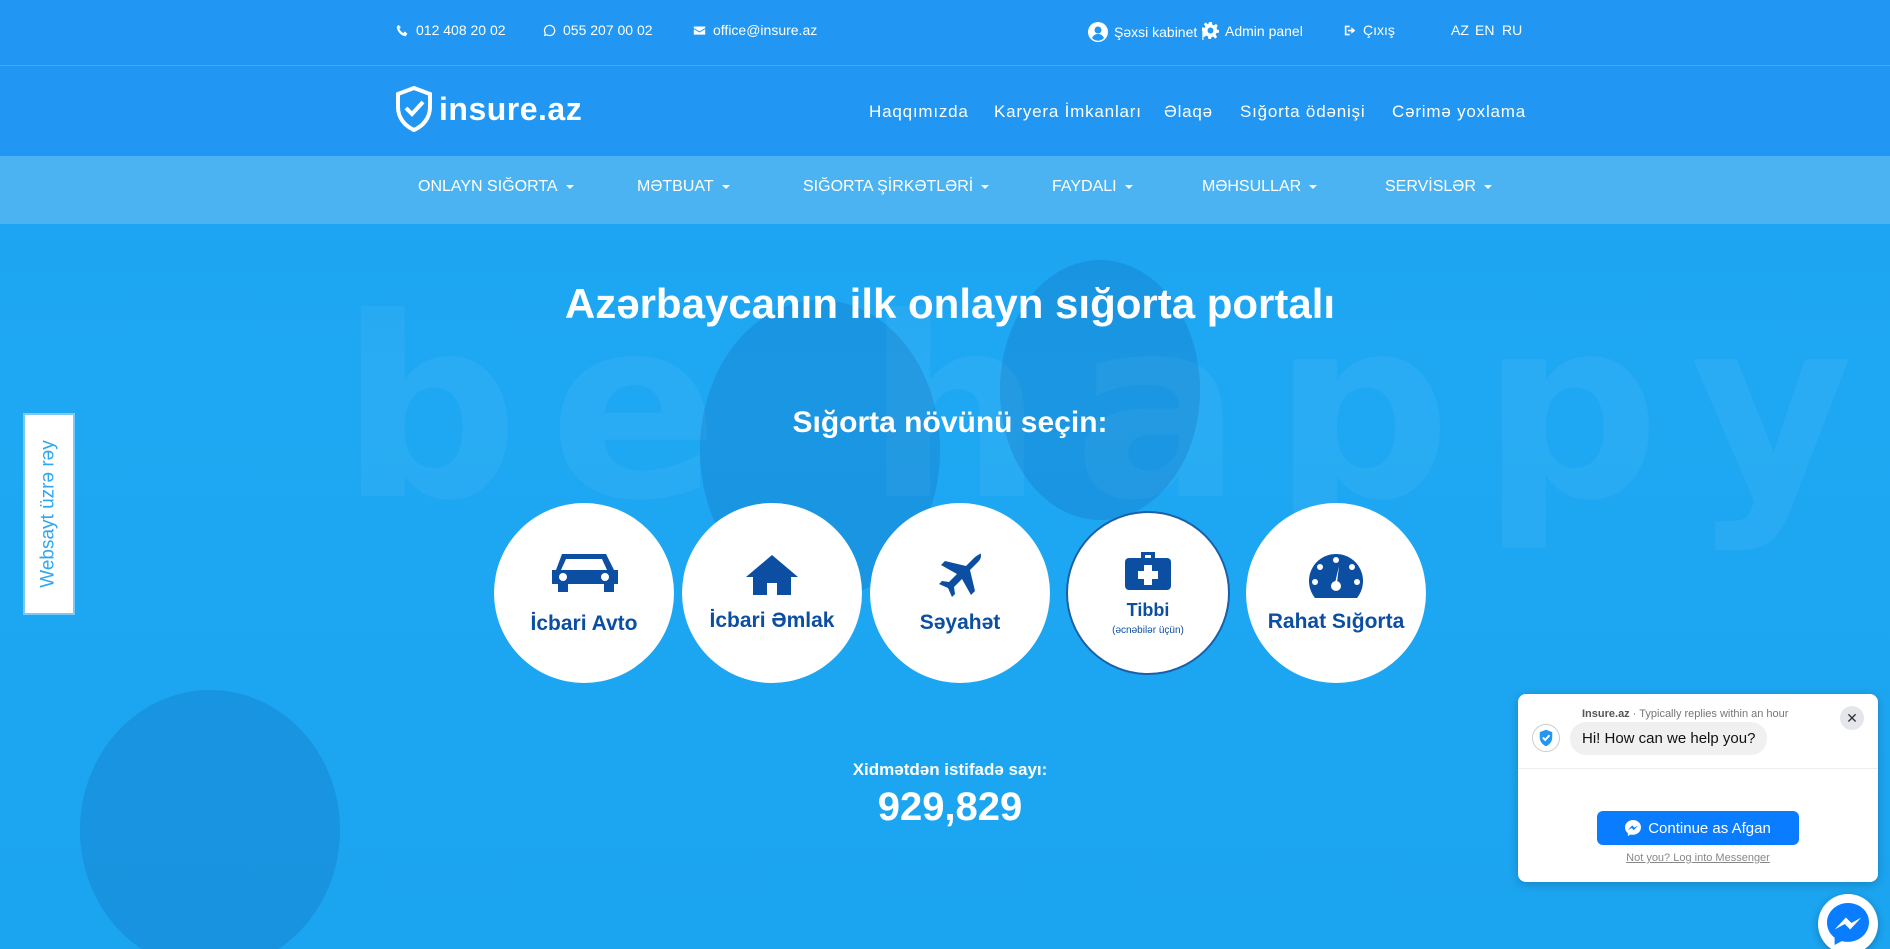 Image resolution: width=1890 pixels, height=949 pixels. I want to click on feedback-label: Websayt üzrə rəy, so click(49, 514).